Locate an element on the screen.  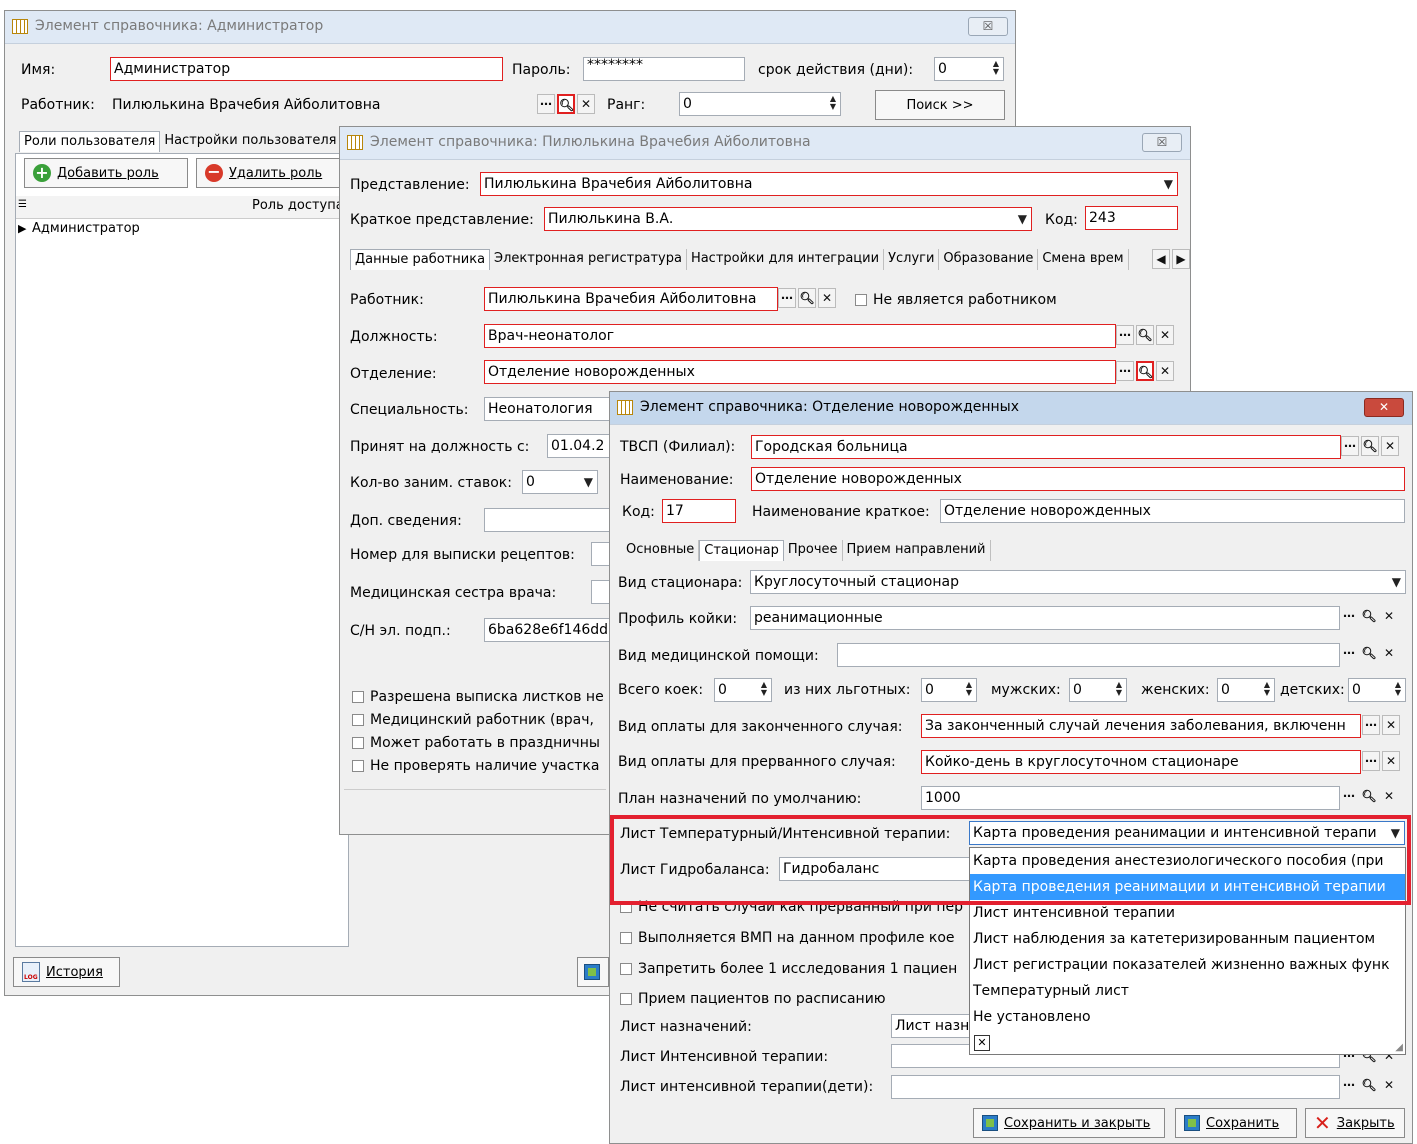
position-field: Врач-неонатолог is located at coordinates (800, 336).